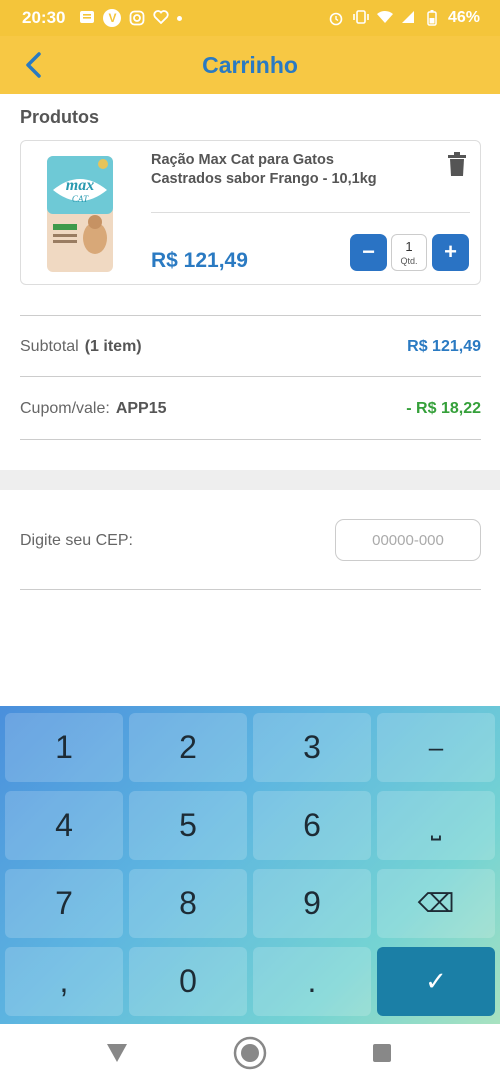 Image resolution: width=500 pixels, height=1082 pixels. I want to click on battery-icon, so click(432, 18).